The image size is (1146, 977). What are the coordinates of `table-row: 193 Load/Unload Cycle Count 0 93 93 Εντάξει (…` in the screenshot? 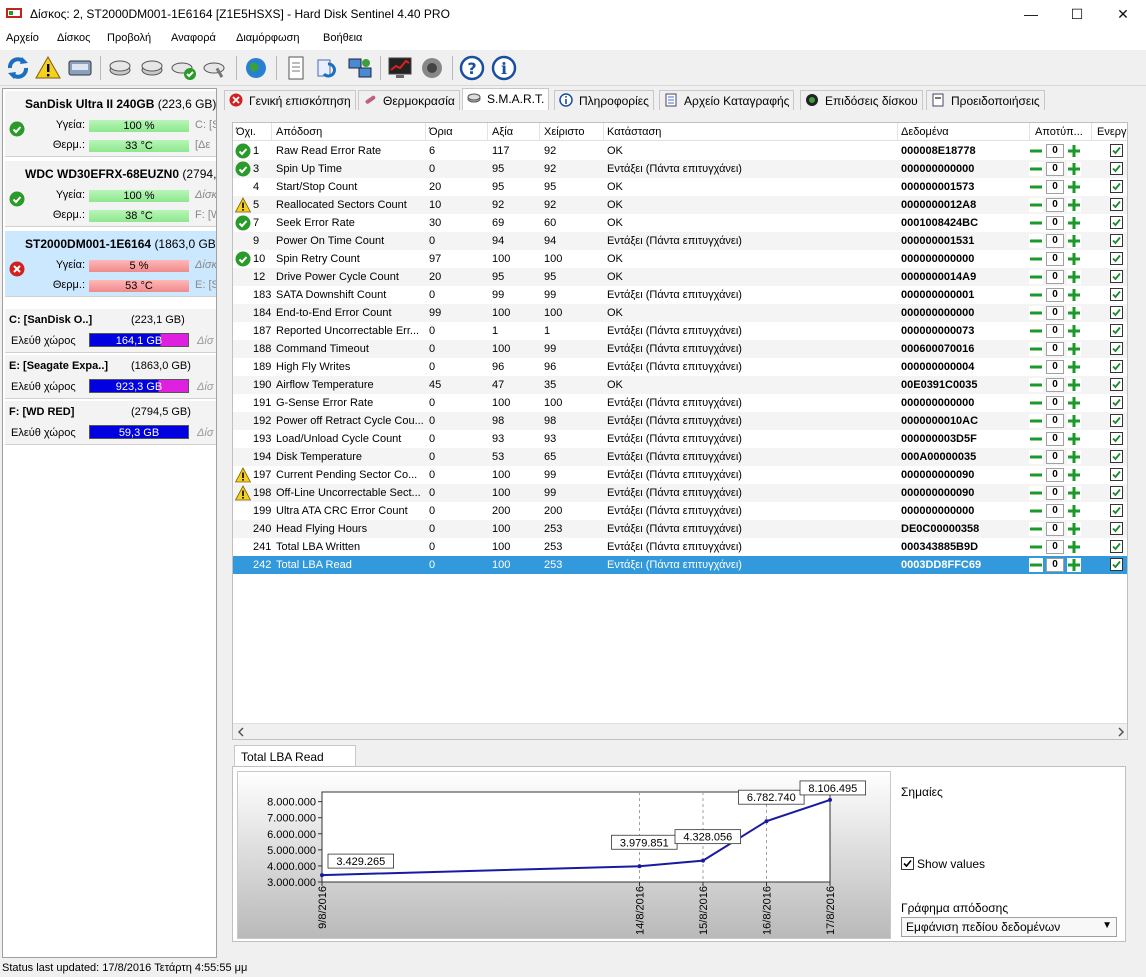 It's located at (680, 439).